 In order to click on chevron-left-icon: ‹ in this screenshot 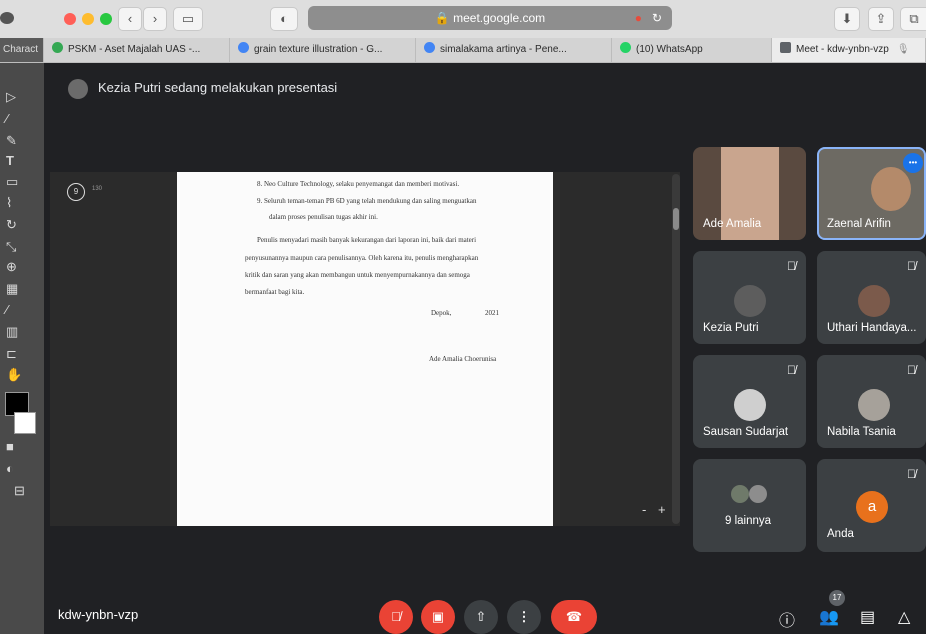, I will do `click(130, 18)`.